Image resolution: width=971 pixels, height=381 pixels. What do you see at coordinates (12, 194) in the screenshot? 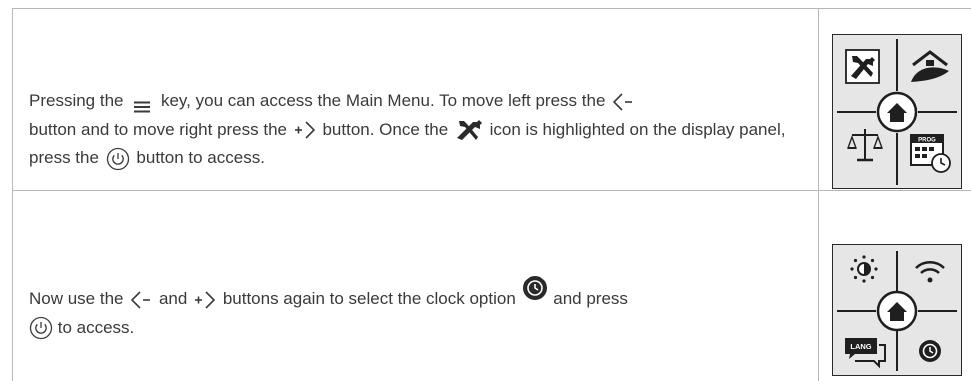
I see `table-left-border` at bounding box center [12, 194].